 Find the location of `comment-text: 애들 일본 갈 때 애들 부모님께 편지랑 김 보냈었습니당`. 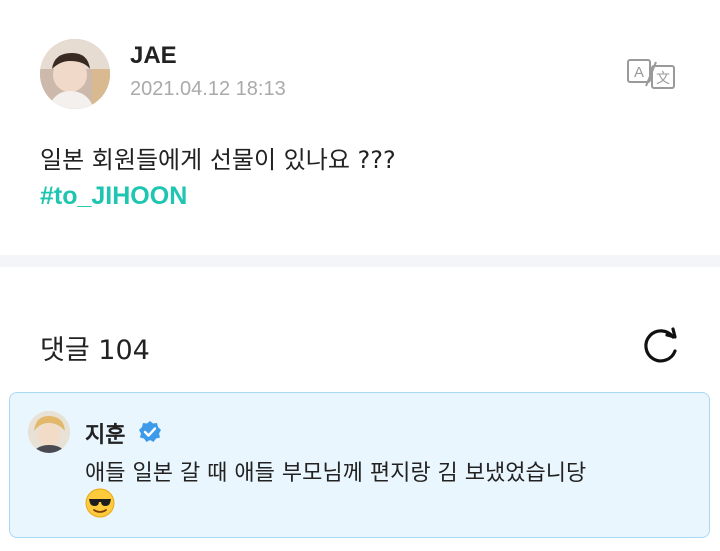

comment-text: 애들 일본 갈 때 애들 부모님께 편지랑 김 보냈었습니당 is located at coordinates (336, 473).